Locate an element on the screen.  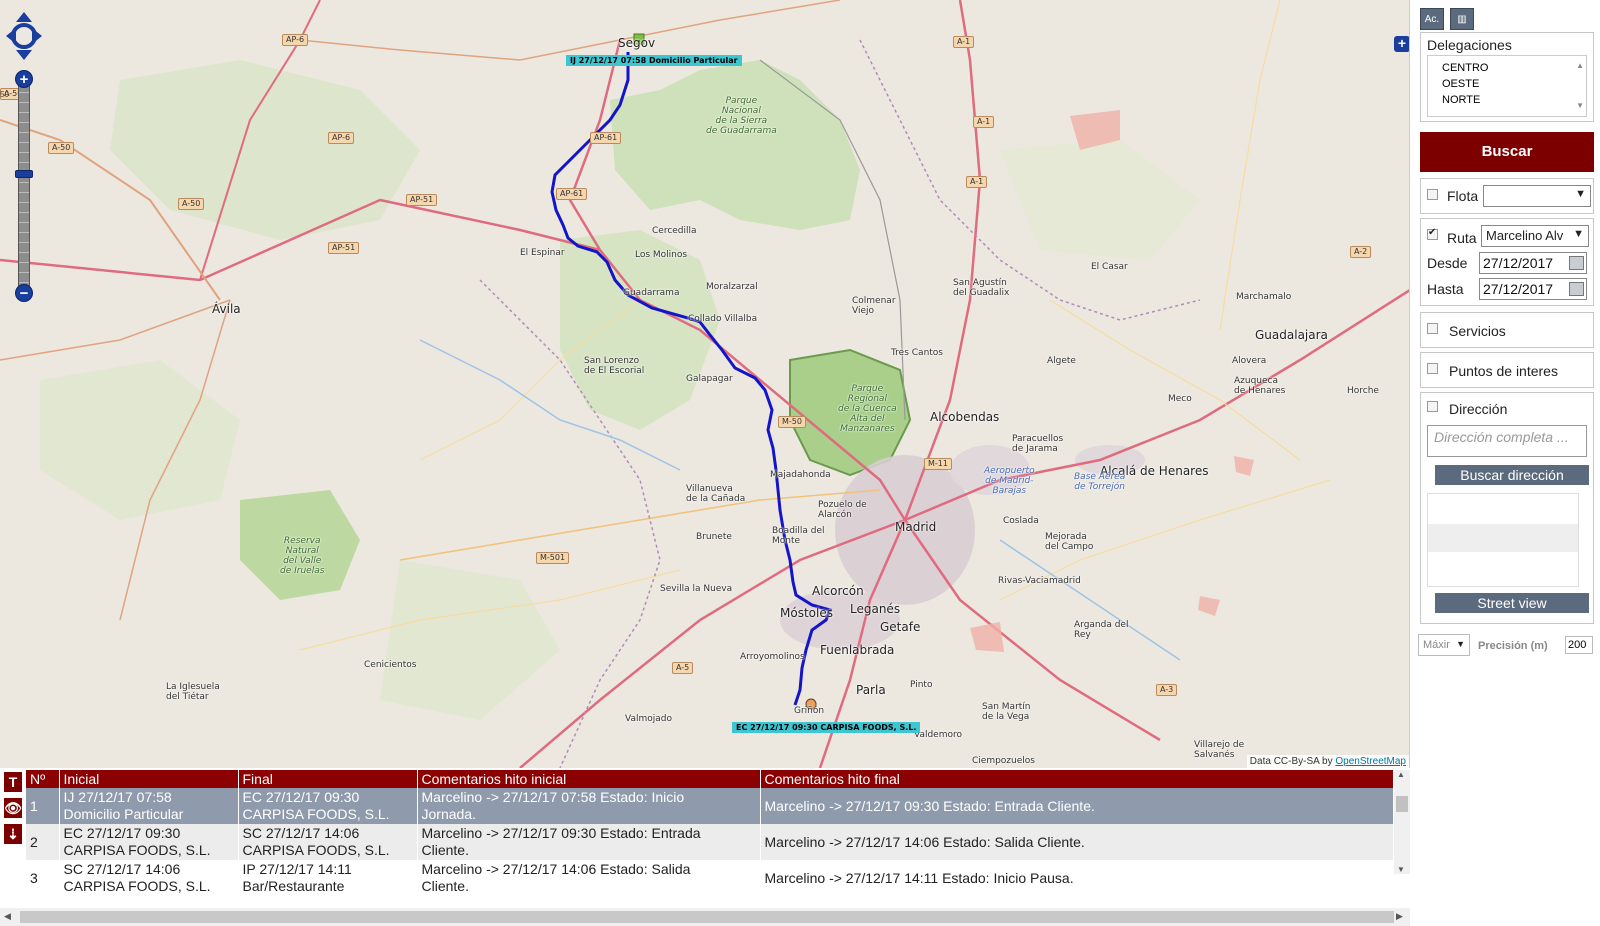
table-toolbar: T 👁 ⇣ is located at coordinates (13, 811).